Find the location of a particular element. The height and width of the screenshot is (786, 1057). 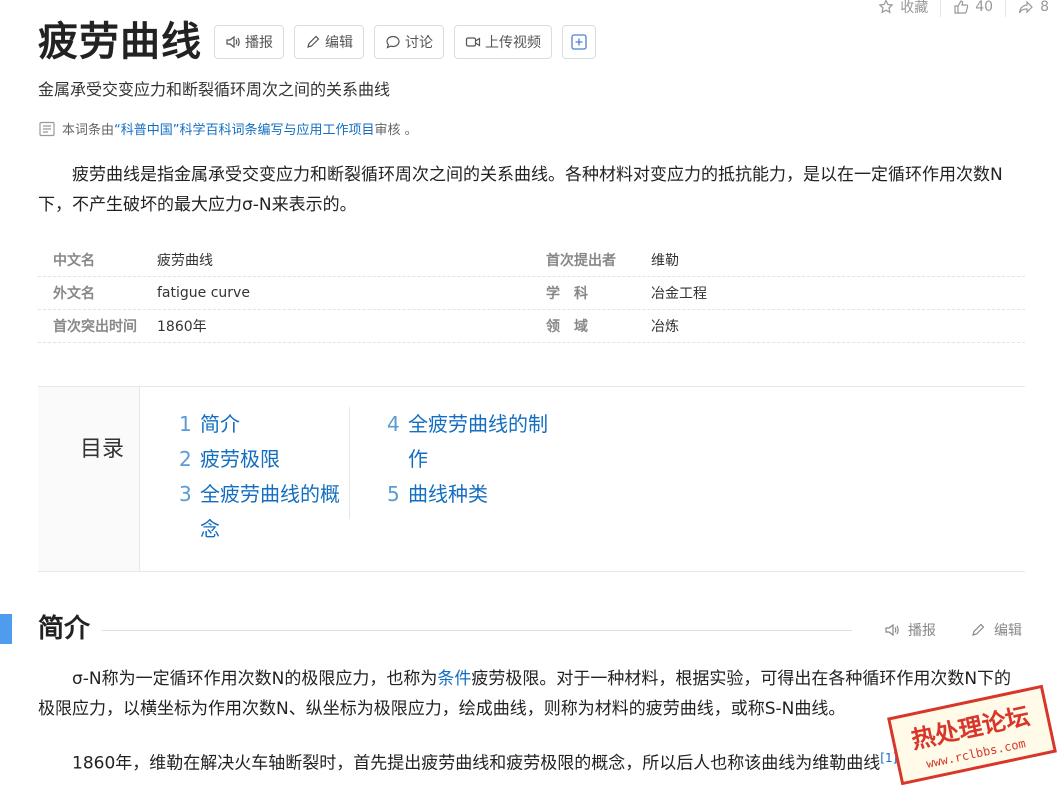

thumbs-up-icon is located at coordinates (961, 7).